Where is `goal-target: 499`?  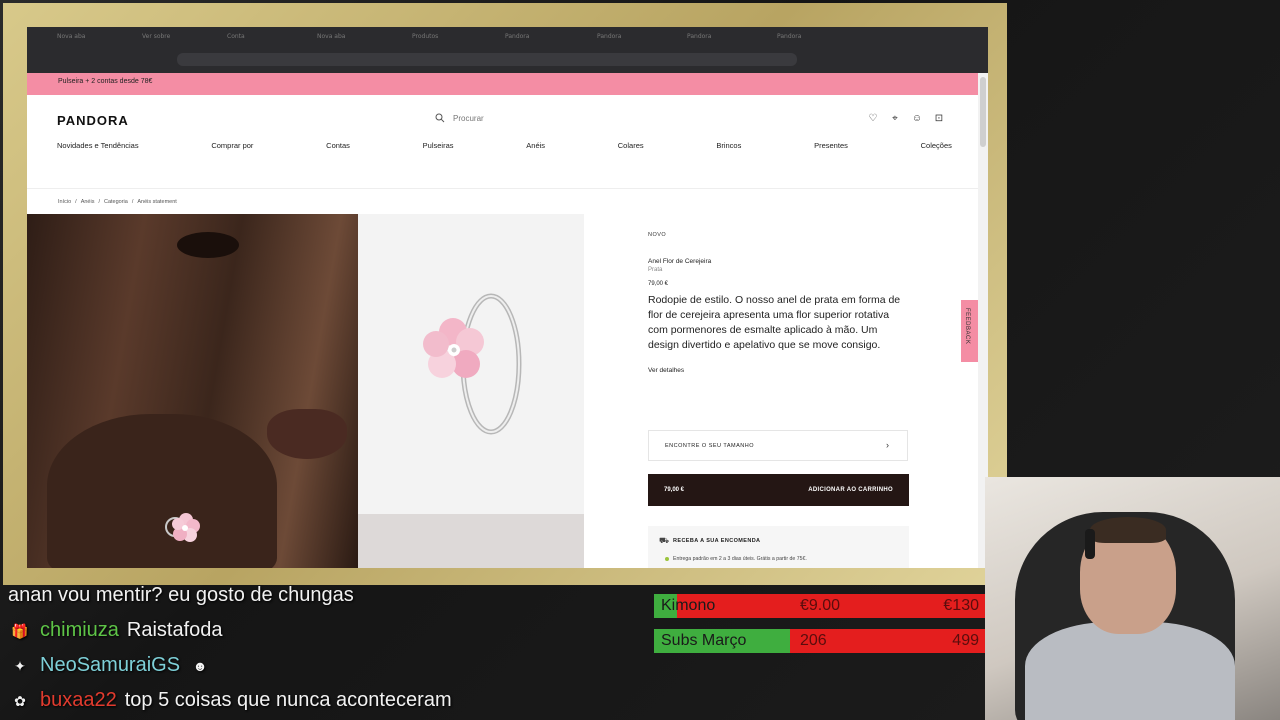 goal-target: 499 is located at coordinates (965, 640).